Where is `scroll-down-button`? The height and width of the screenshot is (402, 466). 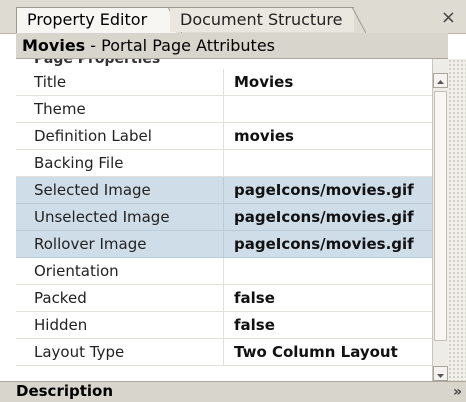
scroll-down-button is located at coordinates (440, 373).